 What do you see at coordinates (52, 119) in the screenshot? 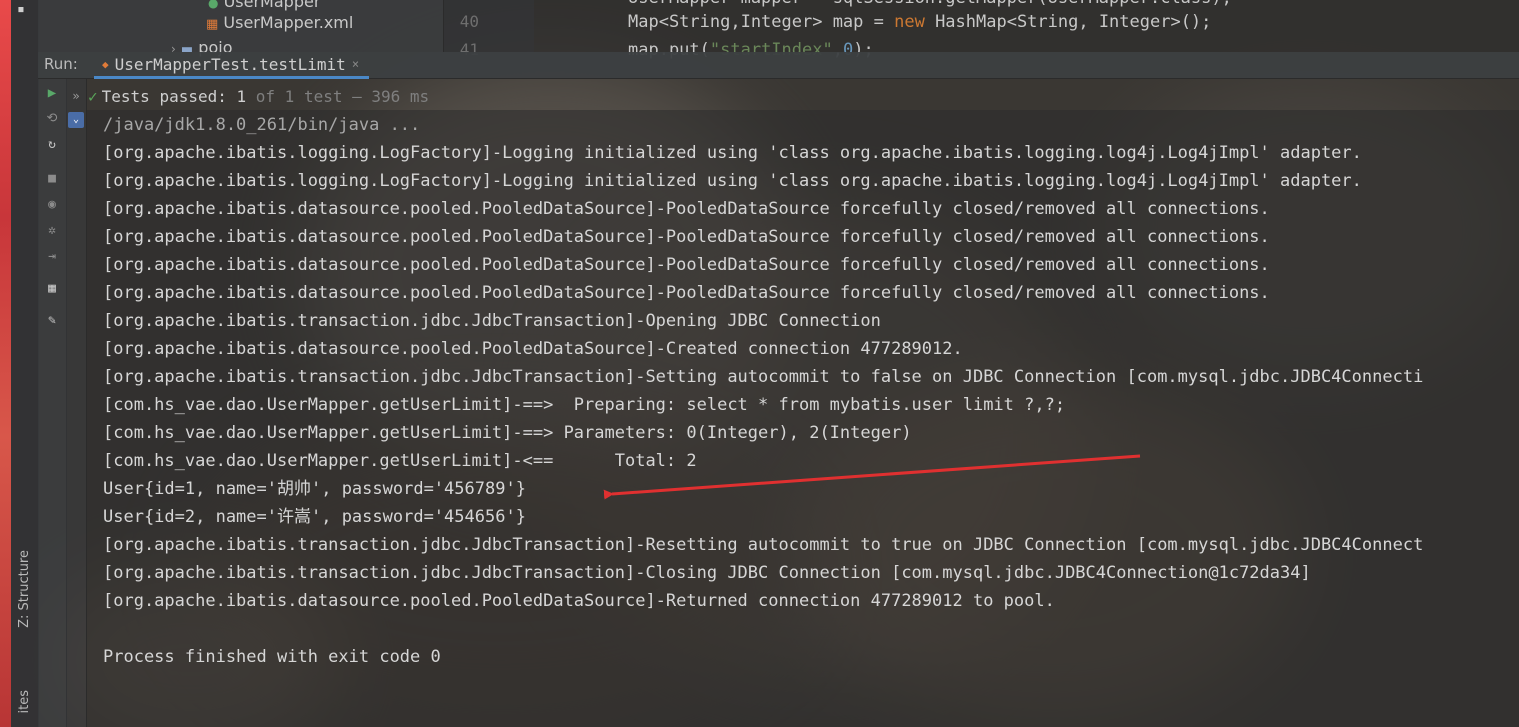
I see `rerun-failed-icon: ⟲` at bounding box center [52, 119].